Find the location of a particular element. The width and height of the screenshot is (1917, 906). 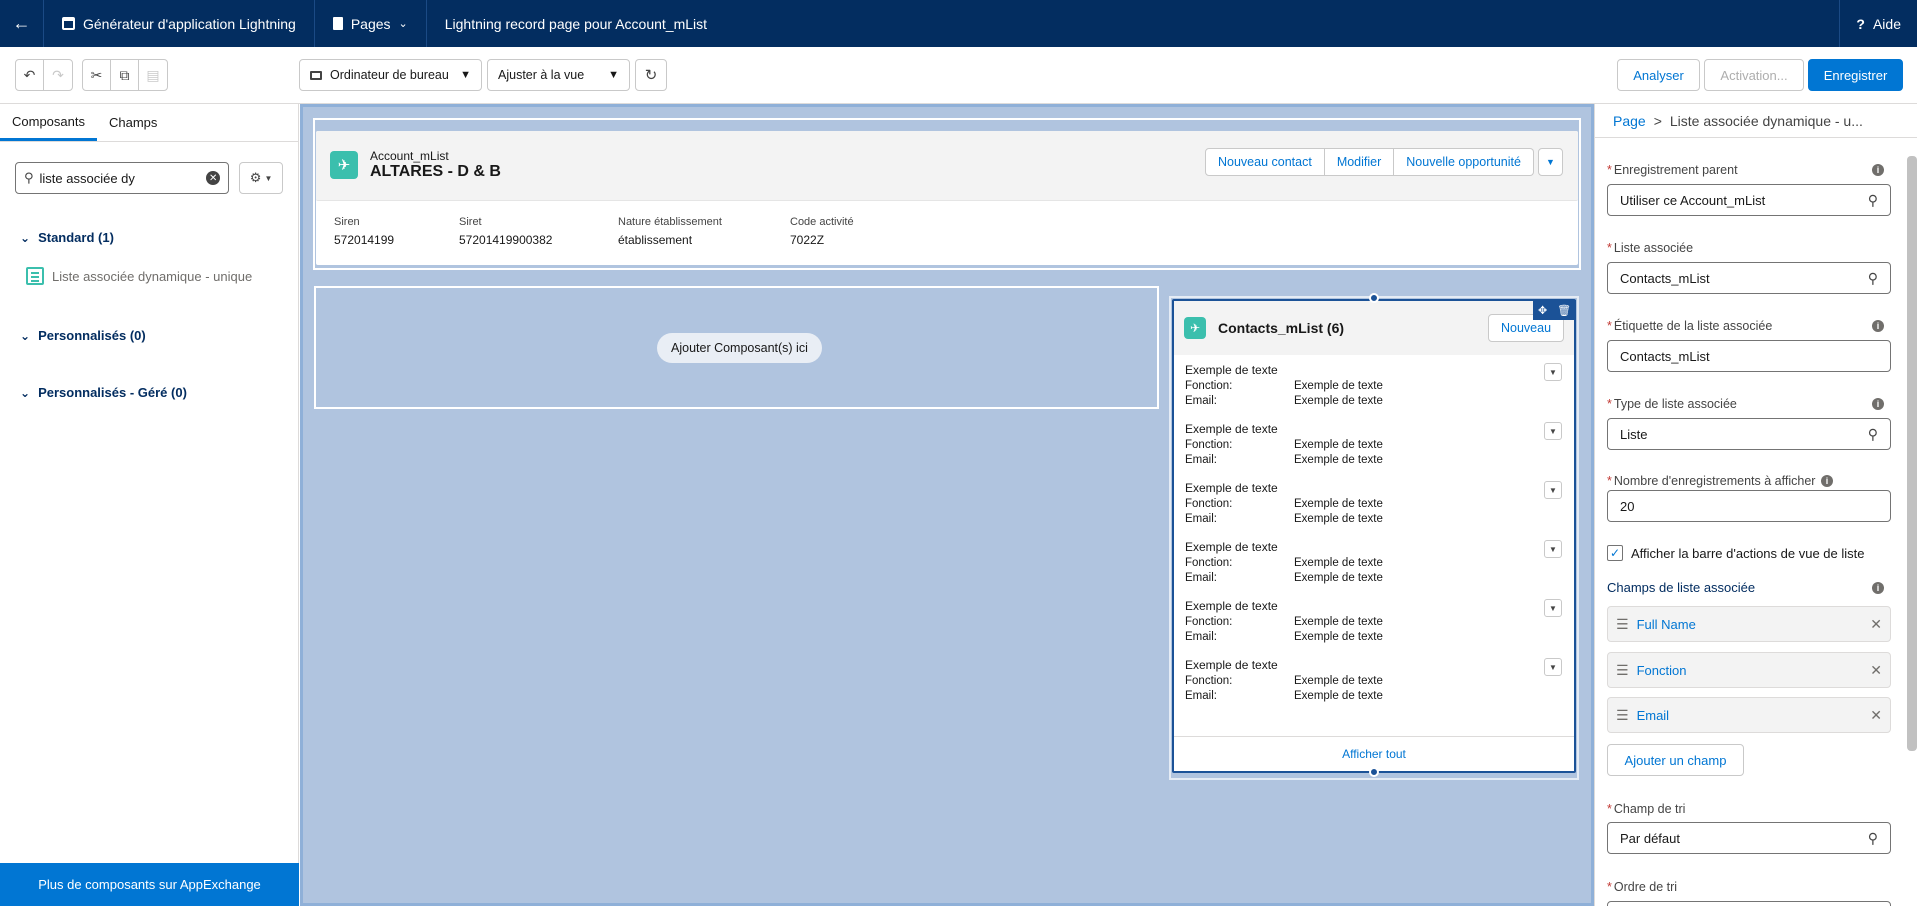

save-button: Enregistrer is located at coordinates (1855, 75).